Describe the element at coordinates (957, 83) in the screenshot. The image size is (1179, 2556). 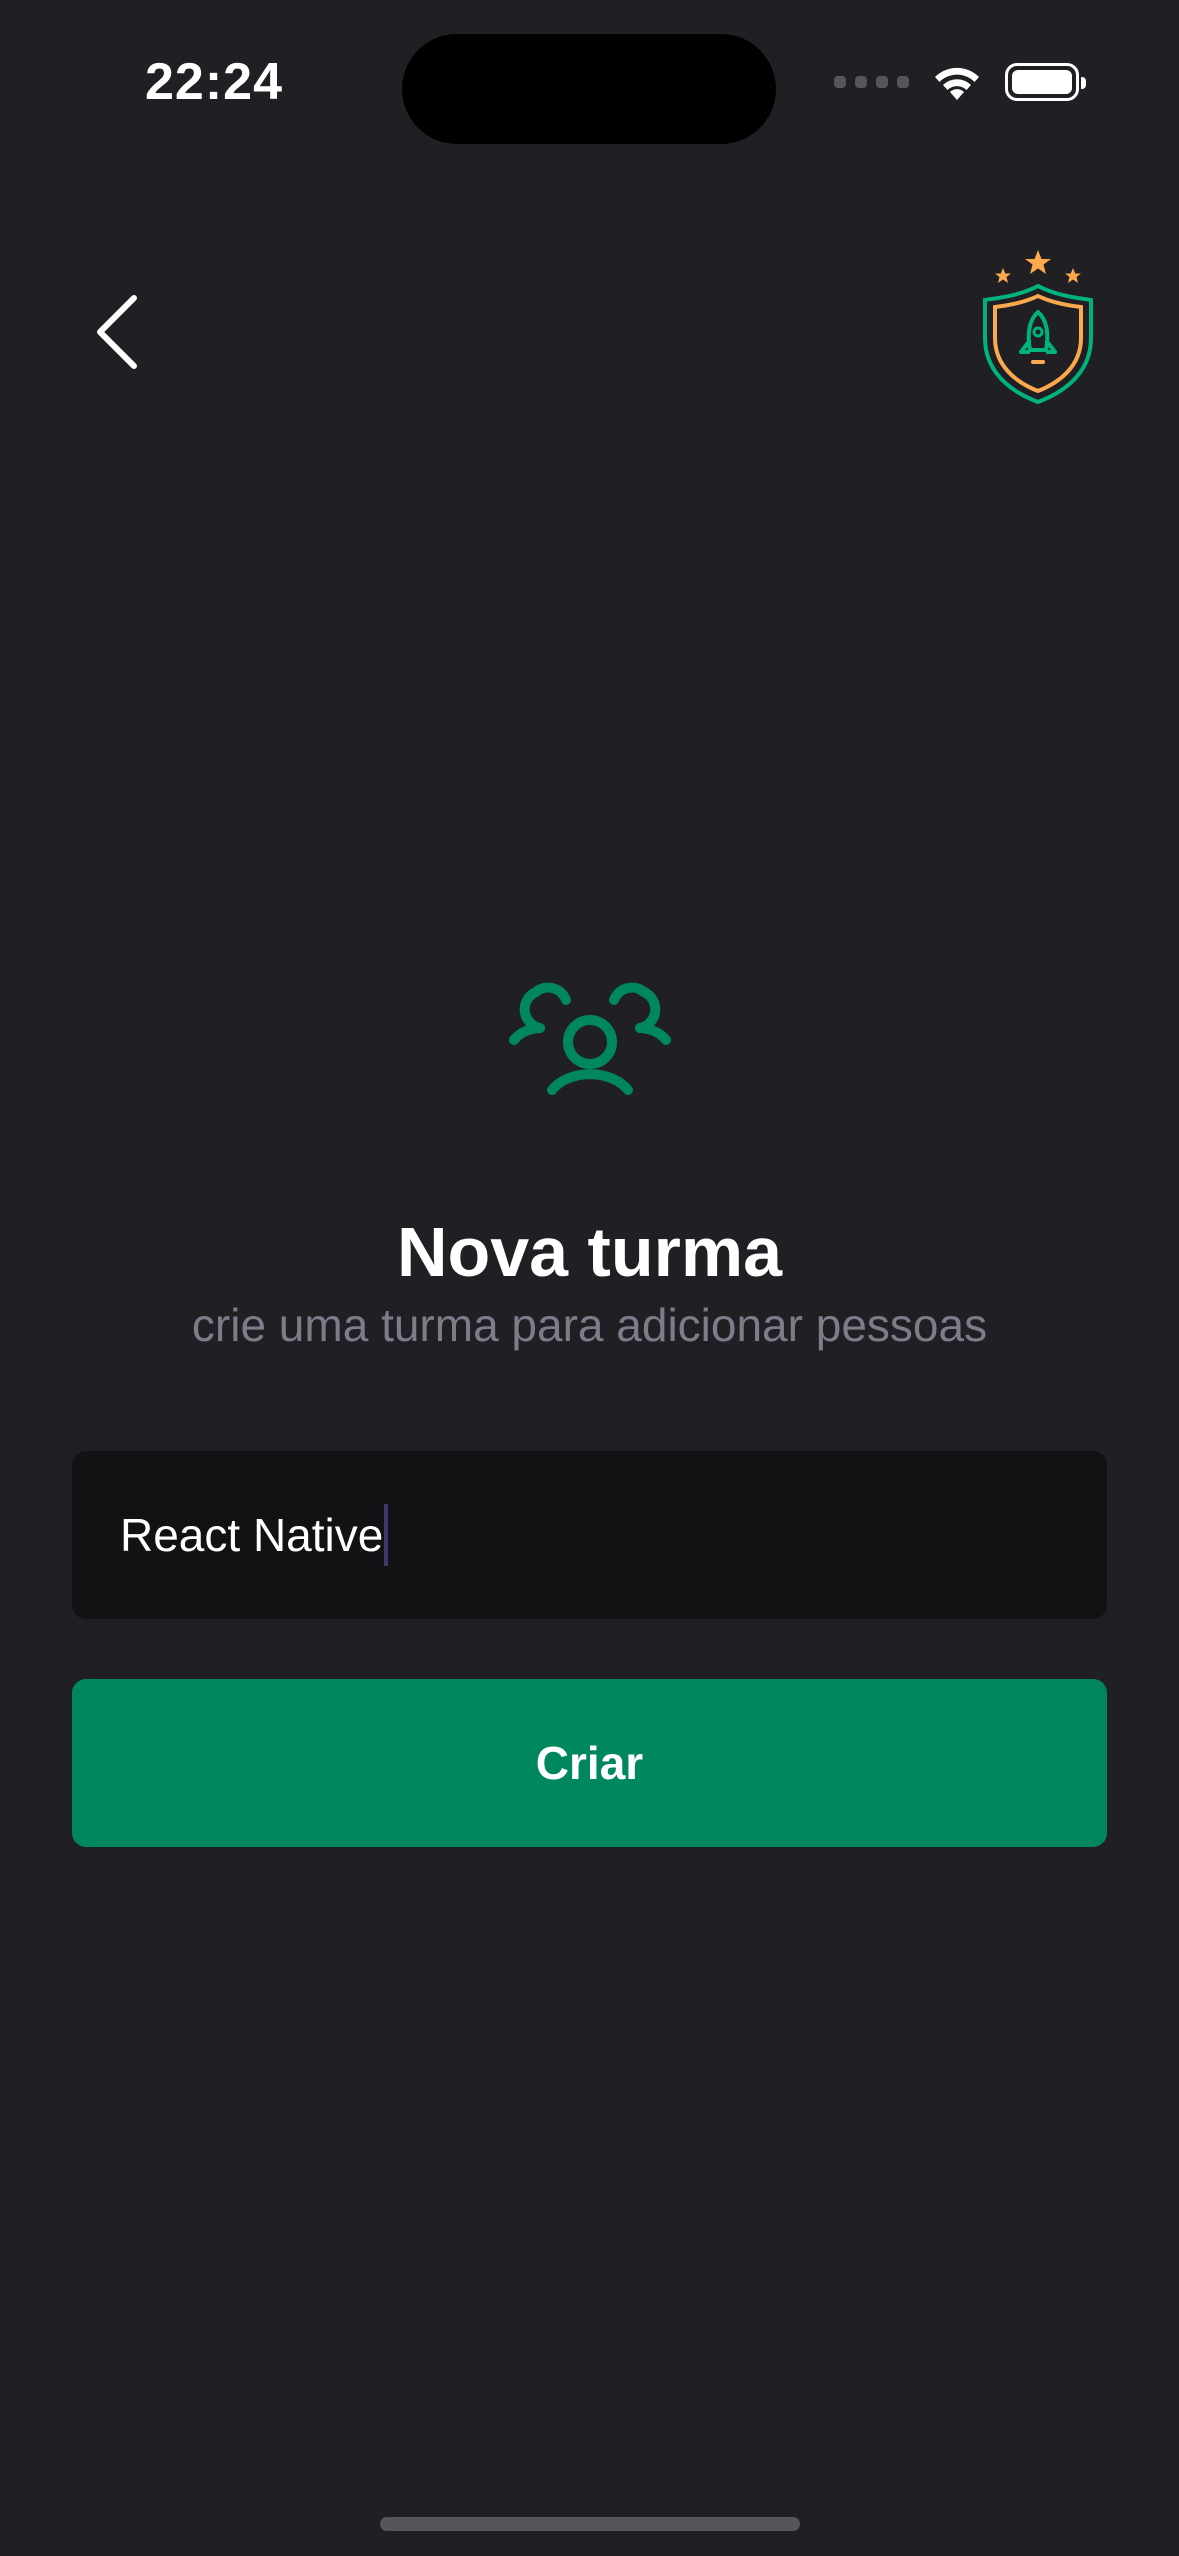
I see `wifi-icon` at that location.